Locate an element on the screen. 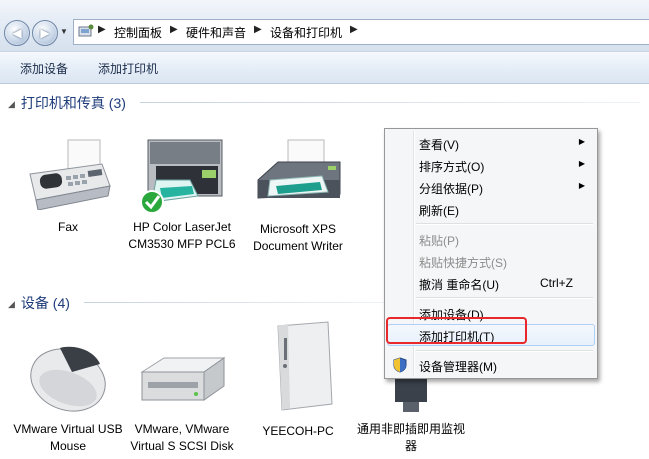 Image resolution: width=649 pixels, height=459 pixels. menu-item-device-manager: 设备管理器(M) is located at coordinates (491, 365).